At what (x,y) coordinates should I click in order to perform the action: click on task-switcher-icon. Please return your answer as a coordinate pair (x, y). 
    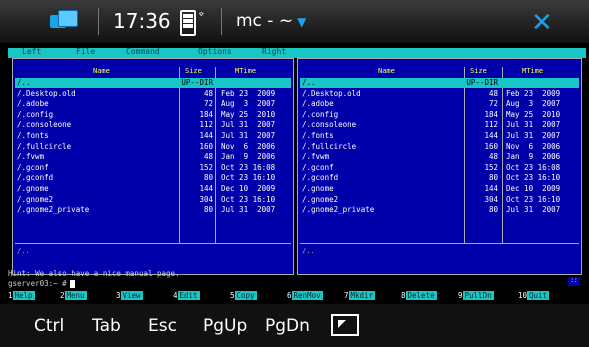
    Looking at the image, I should click on (64, 21).